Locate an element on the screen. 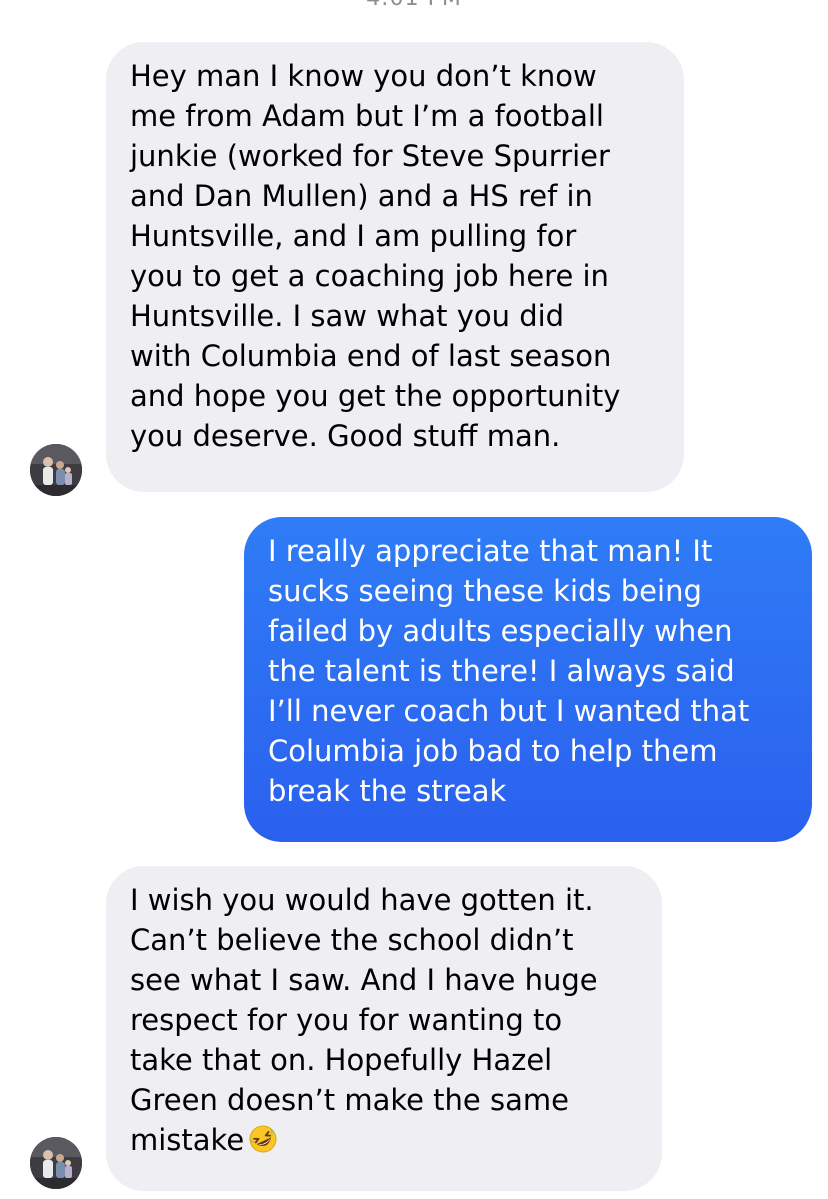 This screenshot has height=1199, width=828. message-line: Huntsville. I saw what you did is located at coordinates (347, 316).